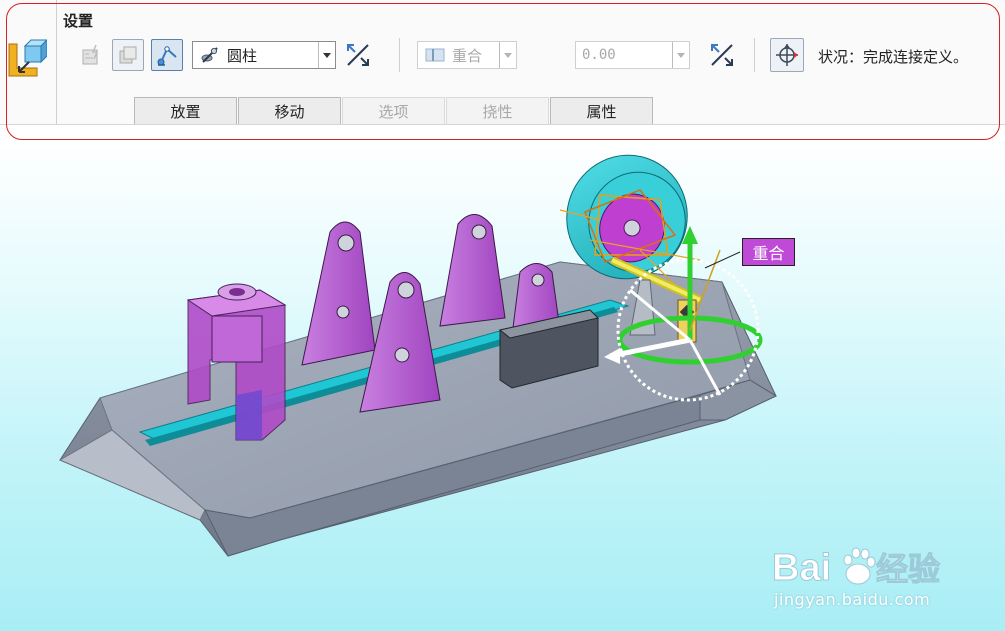 The height and width of the screenshot is (631, 1005). I want to click on drag-components-button, so click(787, 55).